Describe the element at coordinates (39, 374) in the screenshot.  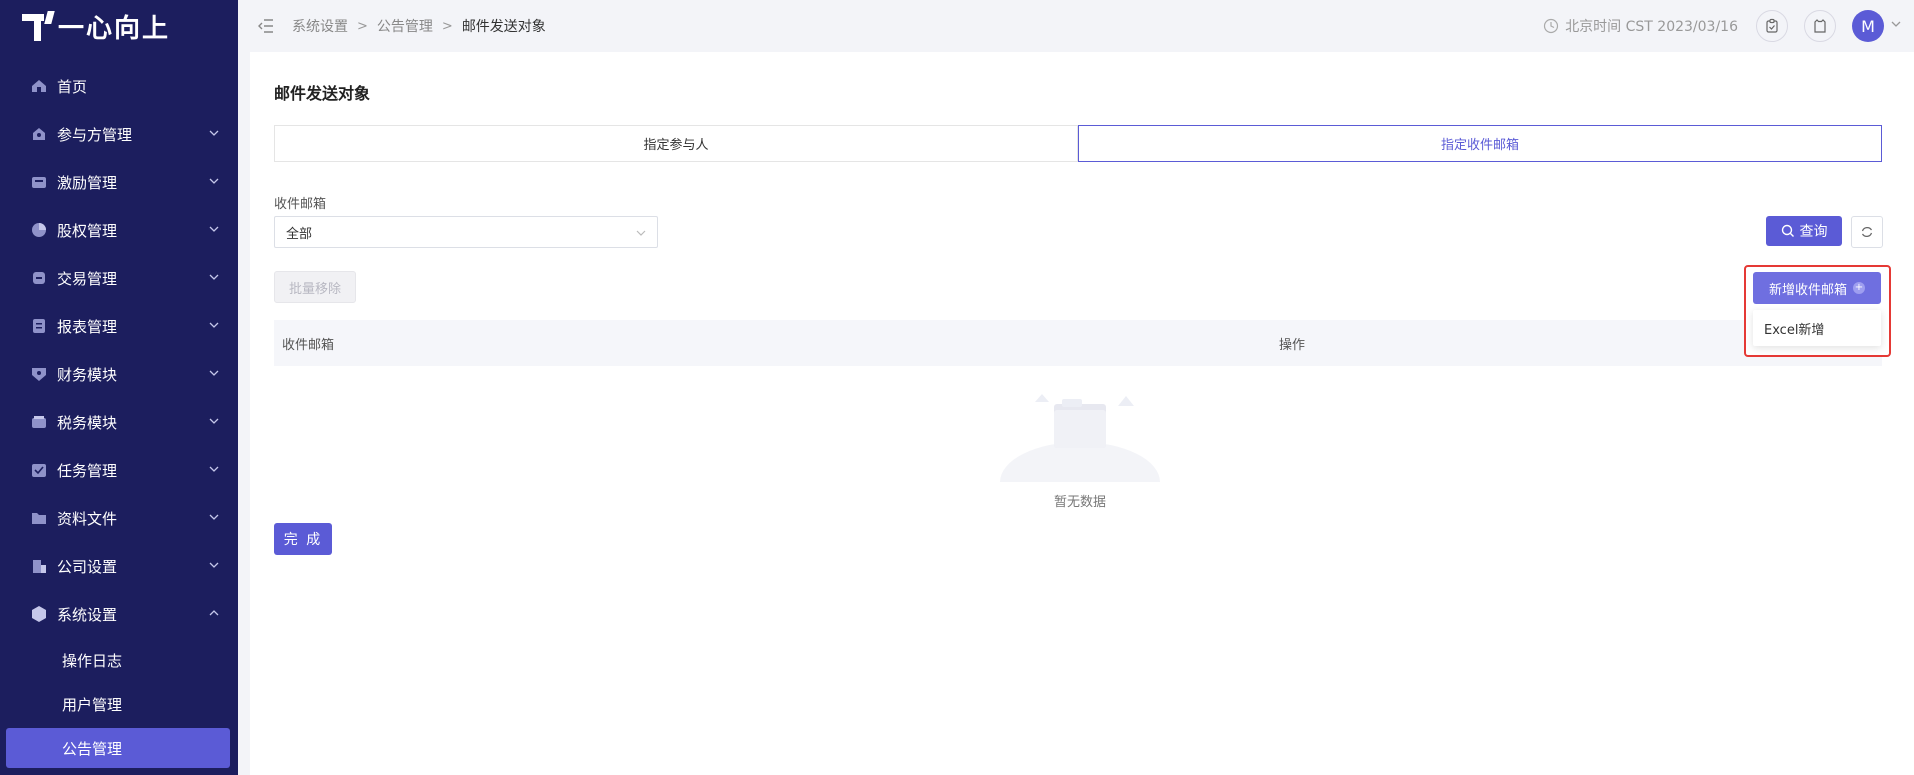
I see `finance-icon` at that location.